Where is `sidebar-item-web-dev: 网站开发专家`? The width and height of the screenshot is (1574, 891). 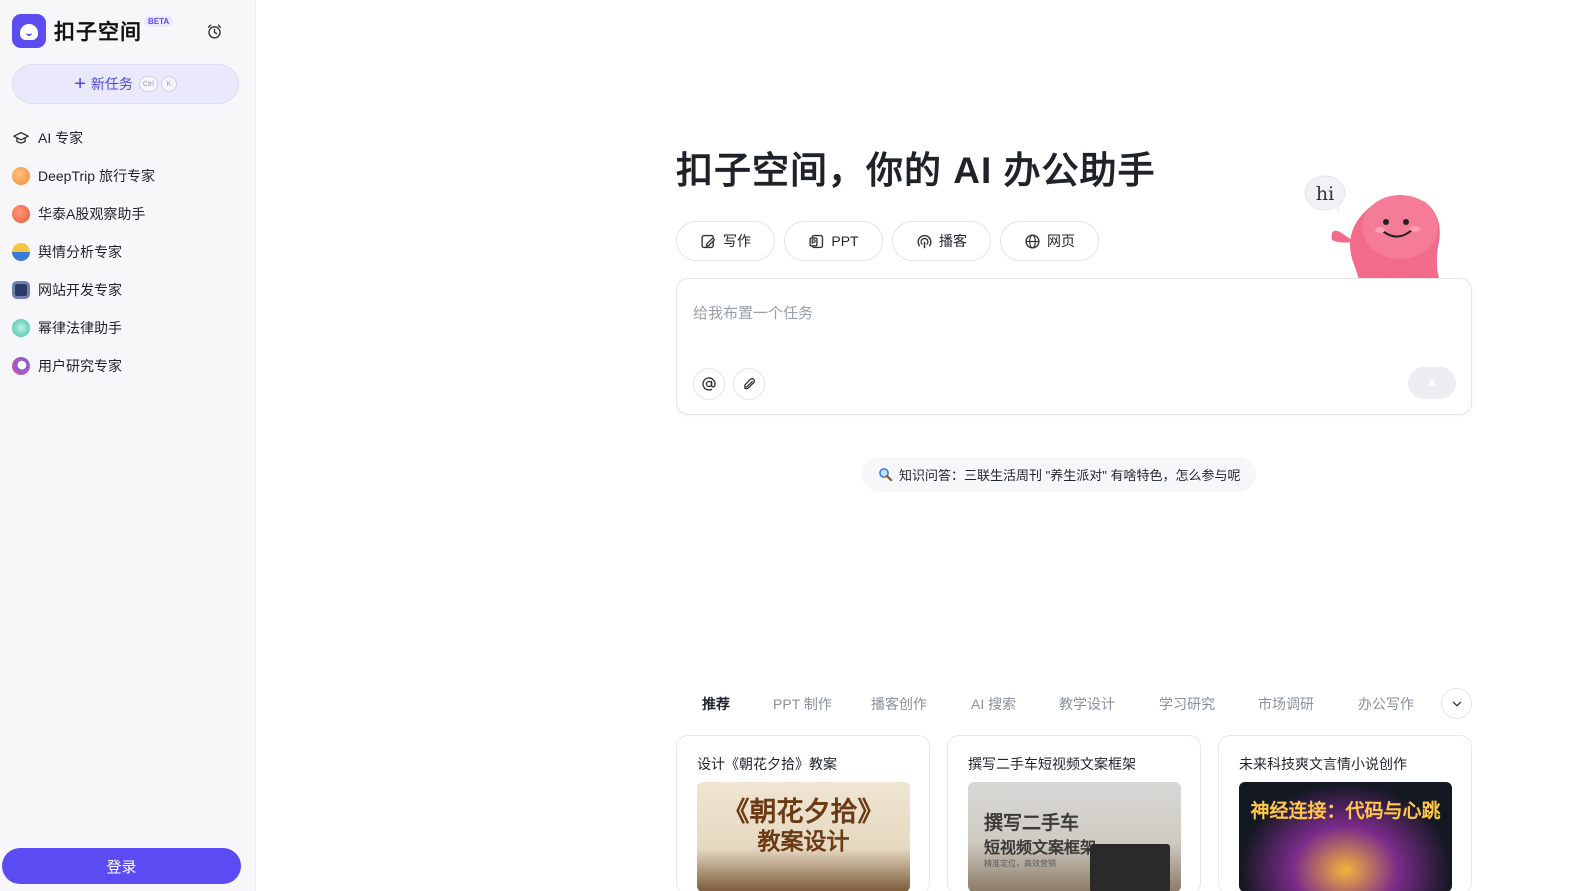 sidebar-item-web-dev: 网站开发专家 is located at coordinates (128, 290).